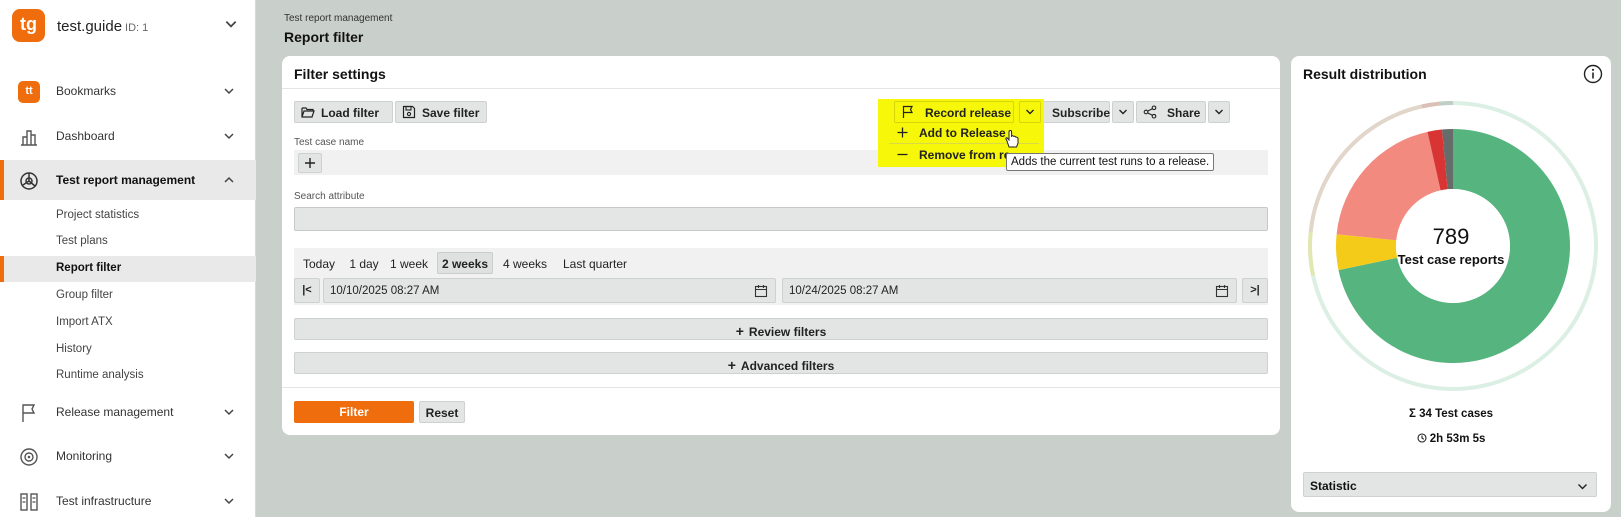  What do you see at coordinates (307, 290) in the screenshot?
I see `date-back-button: |<` at bounding box center [307, 290].